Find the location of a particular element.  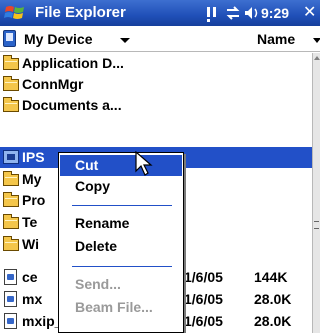

close-button: ✕ is located at coordinates (309, 13).